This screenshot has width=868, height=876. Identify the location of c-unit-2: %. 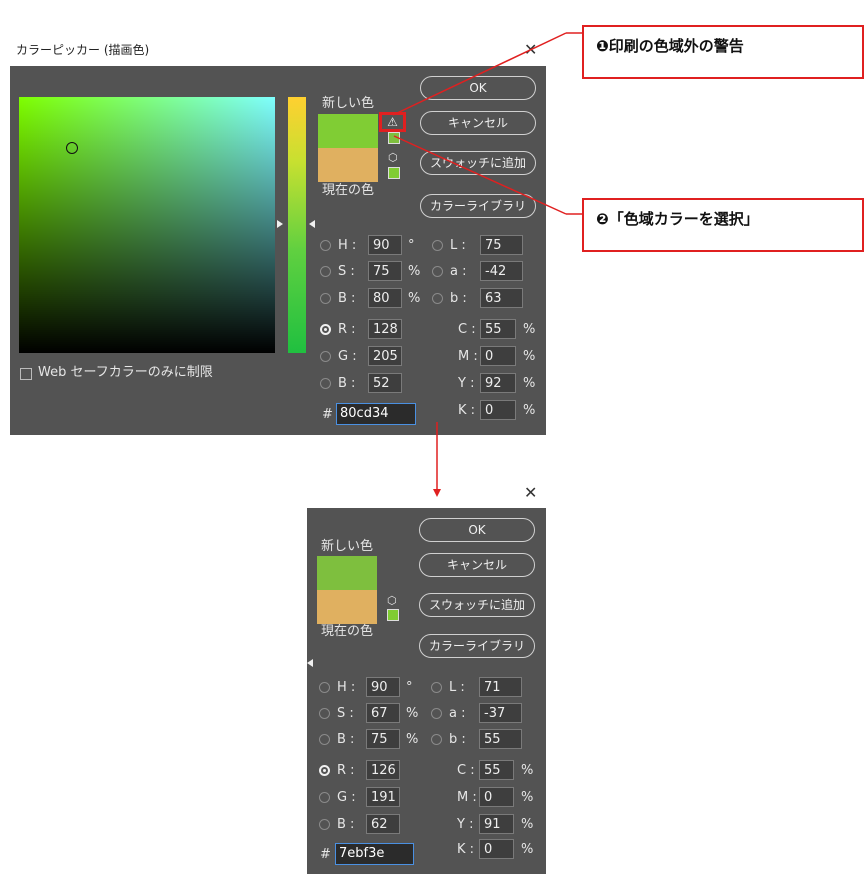
(527, 770).